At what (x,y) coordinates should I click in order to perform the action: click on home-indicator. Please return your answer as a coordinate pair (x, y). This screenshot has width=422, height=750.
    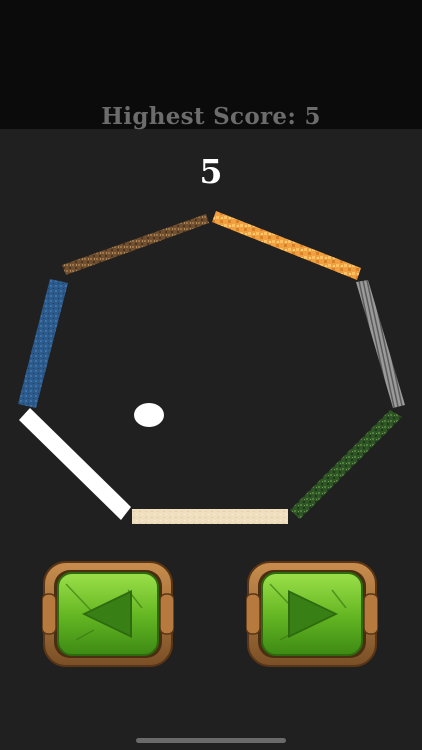
    Looking at the image, I should click on (211, 740).